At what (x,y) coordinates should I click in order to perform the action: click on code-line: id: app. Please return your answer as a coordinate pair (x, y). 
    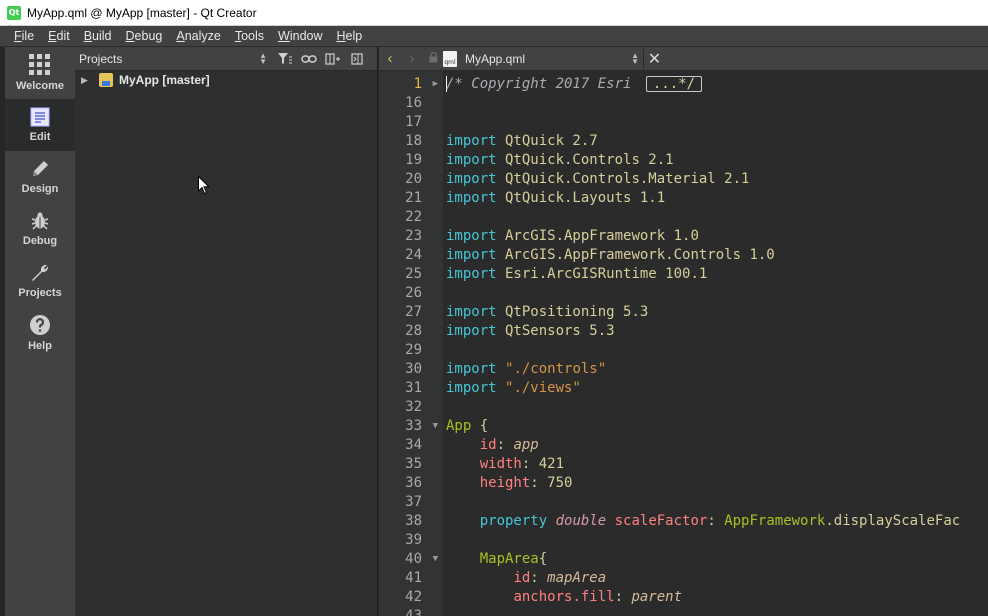
    Looking at the image, I should click on (715, 445).